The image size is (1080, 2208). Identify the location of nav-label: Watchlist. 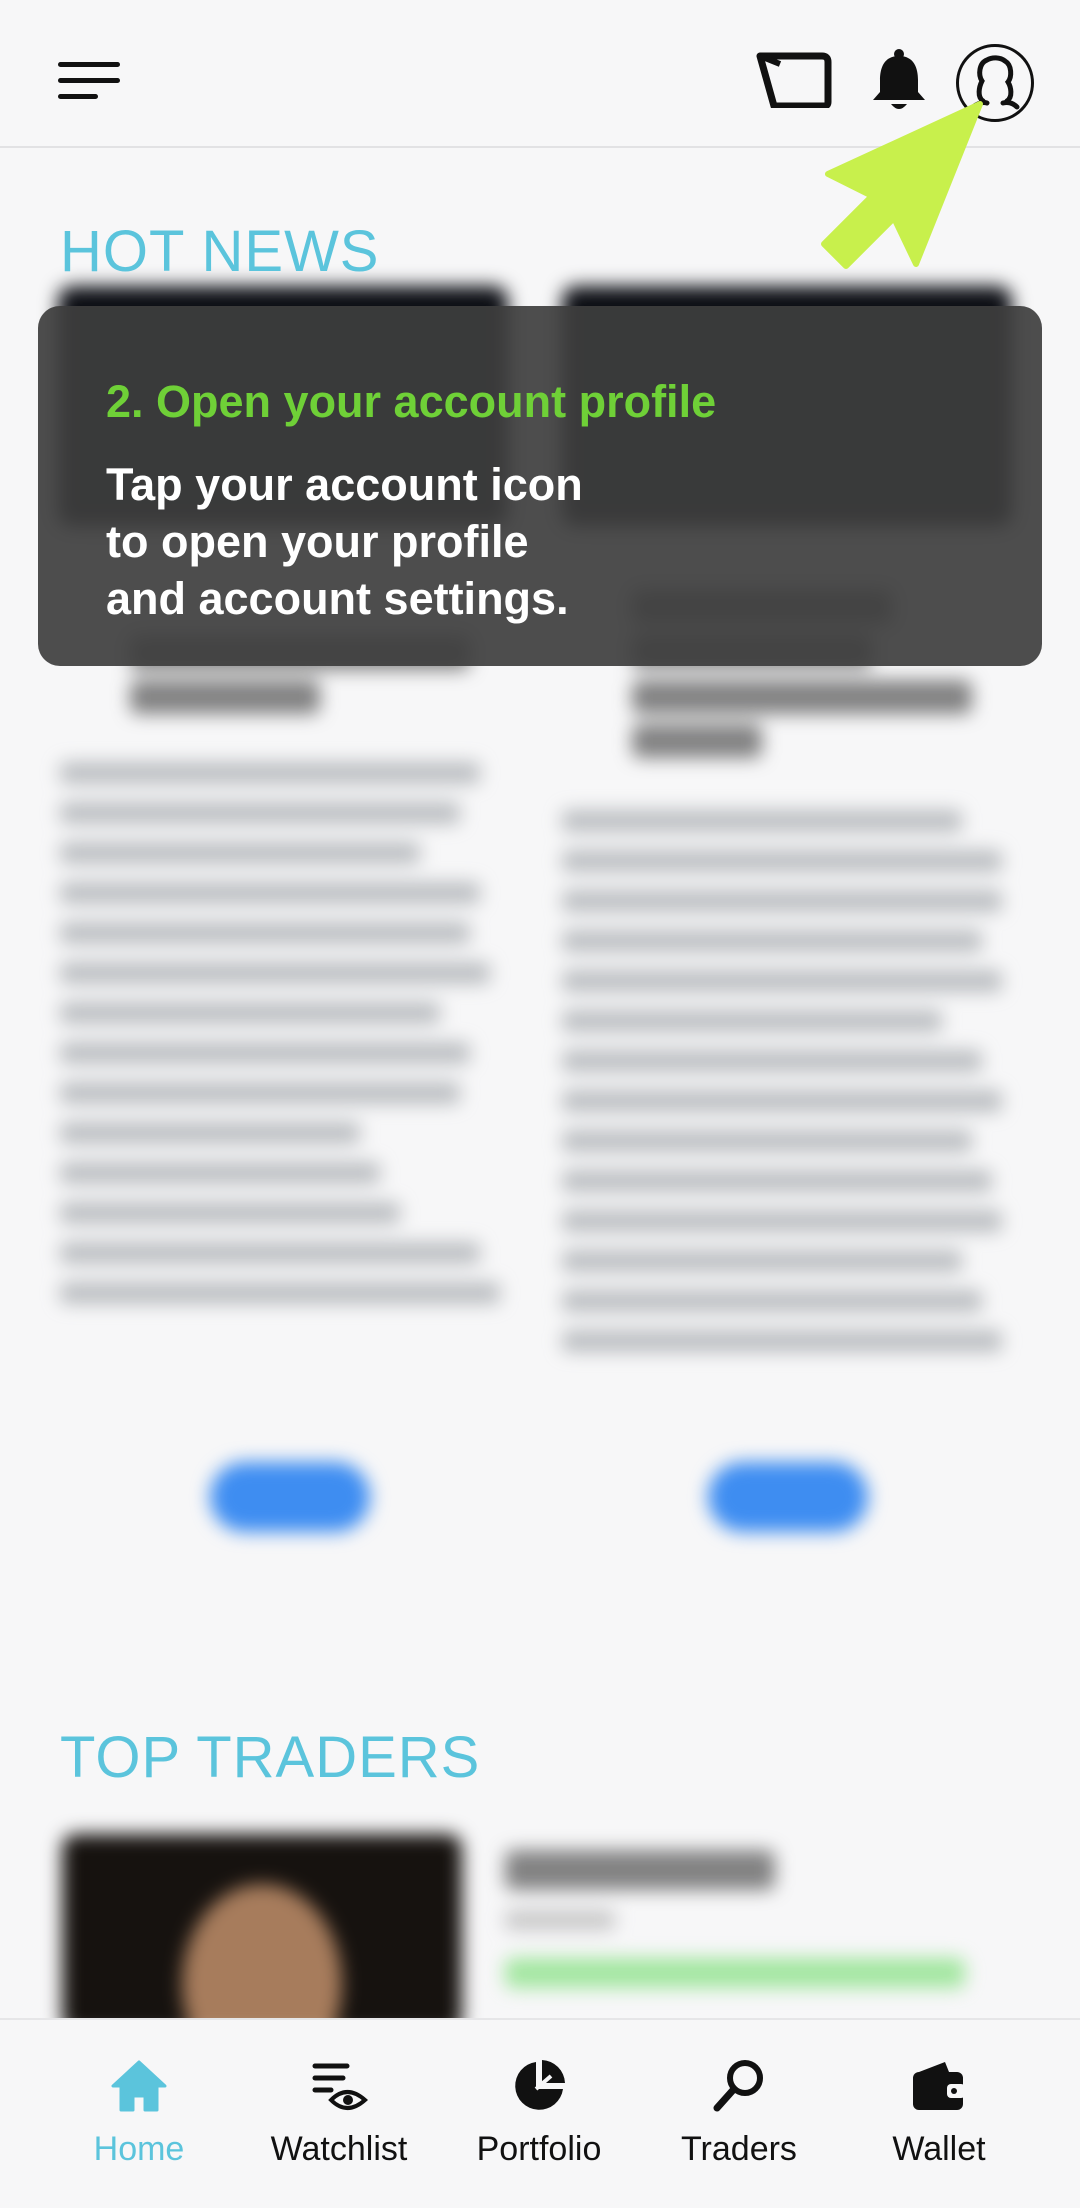
(339, 2149).